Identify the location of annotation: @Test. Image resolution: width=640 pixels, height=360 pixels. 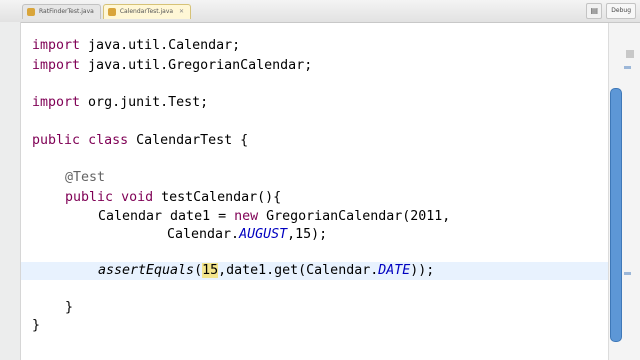
(85, 177).